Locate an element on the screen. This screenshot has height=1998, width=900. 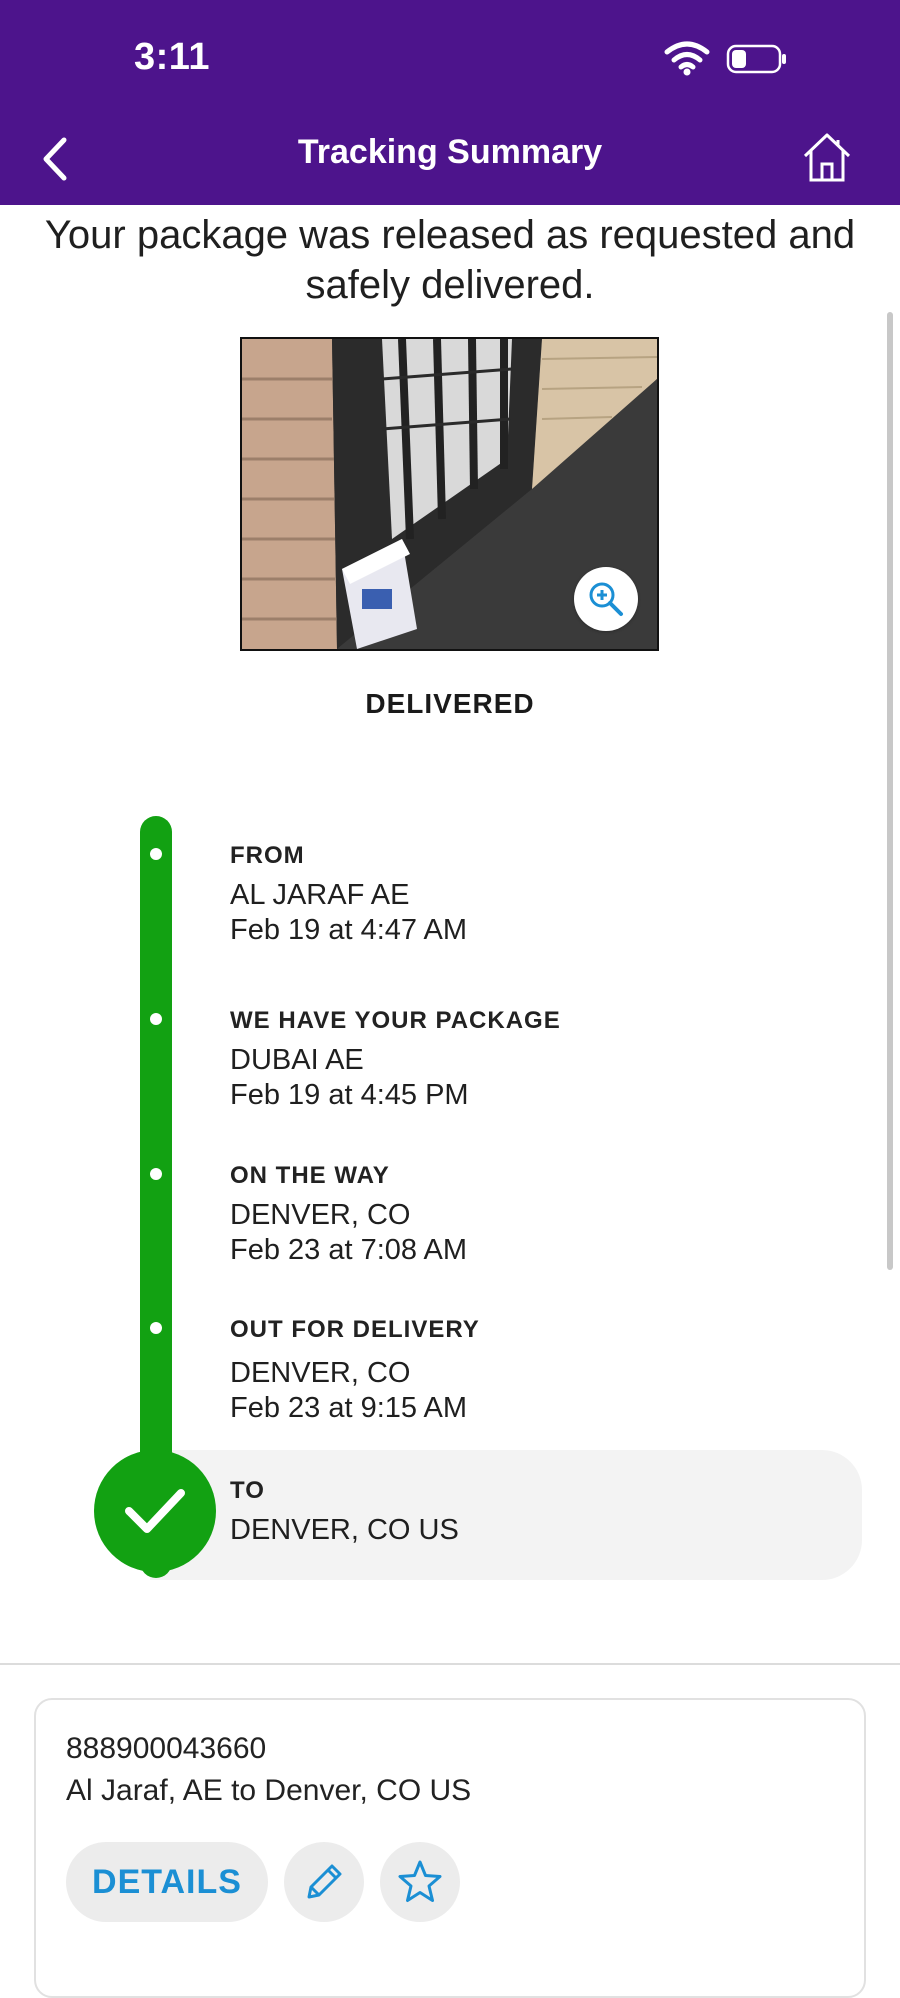
status-bar-time: 3:11 is located at coordinates (172, 57).